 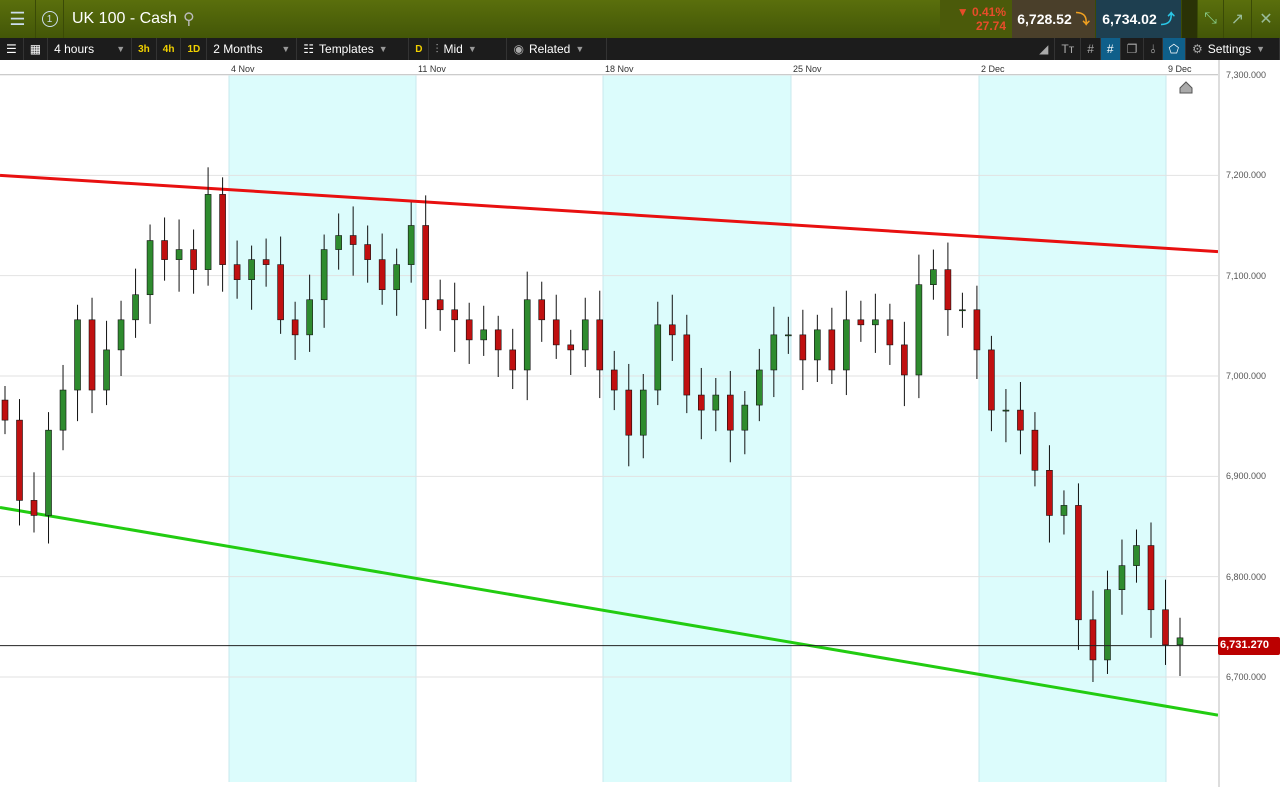 I want to click on search-icon: ⚲, so click(x=189, y=19).